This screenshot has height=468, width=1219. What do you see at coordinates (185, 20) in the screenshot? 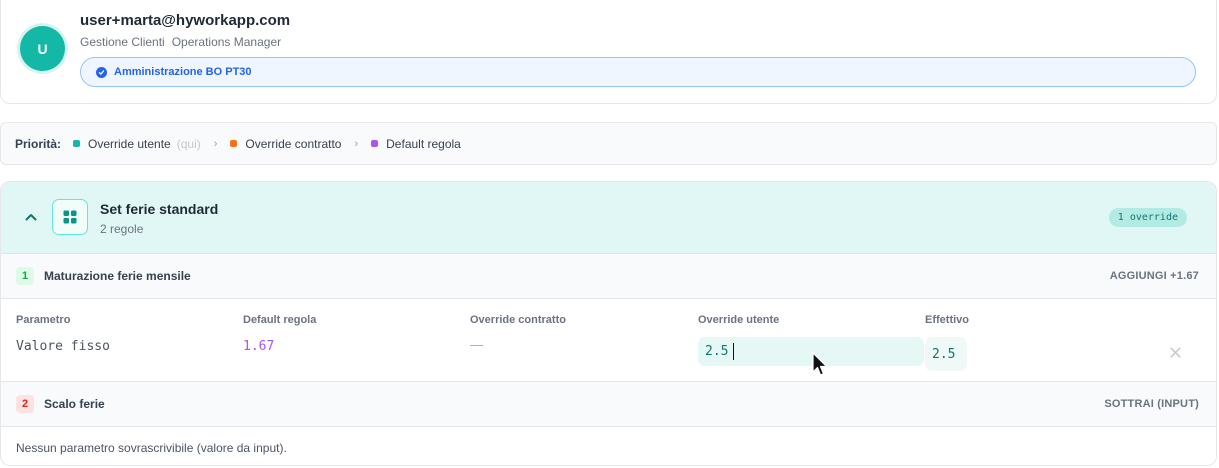
I see `user-email: user+marta@hyworkapp.com` at bounding box center [185, 20].